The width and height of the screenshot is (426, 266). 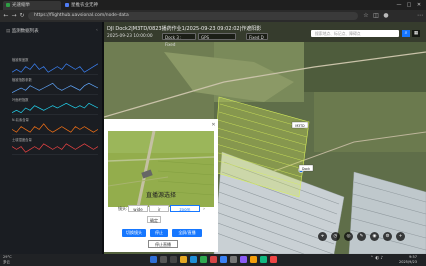 What do you see at coordinates (163, 259) in the screenshot?
I see `search-icon` at bounding box center [163, 259].